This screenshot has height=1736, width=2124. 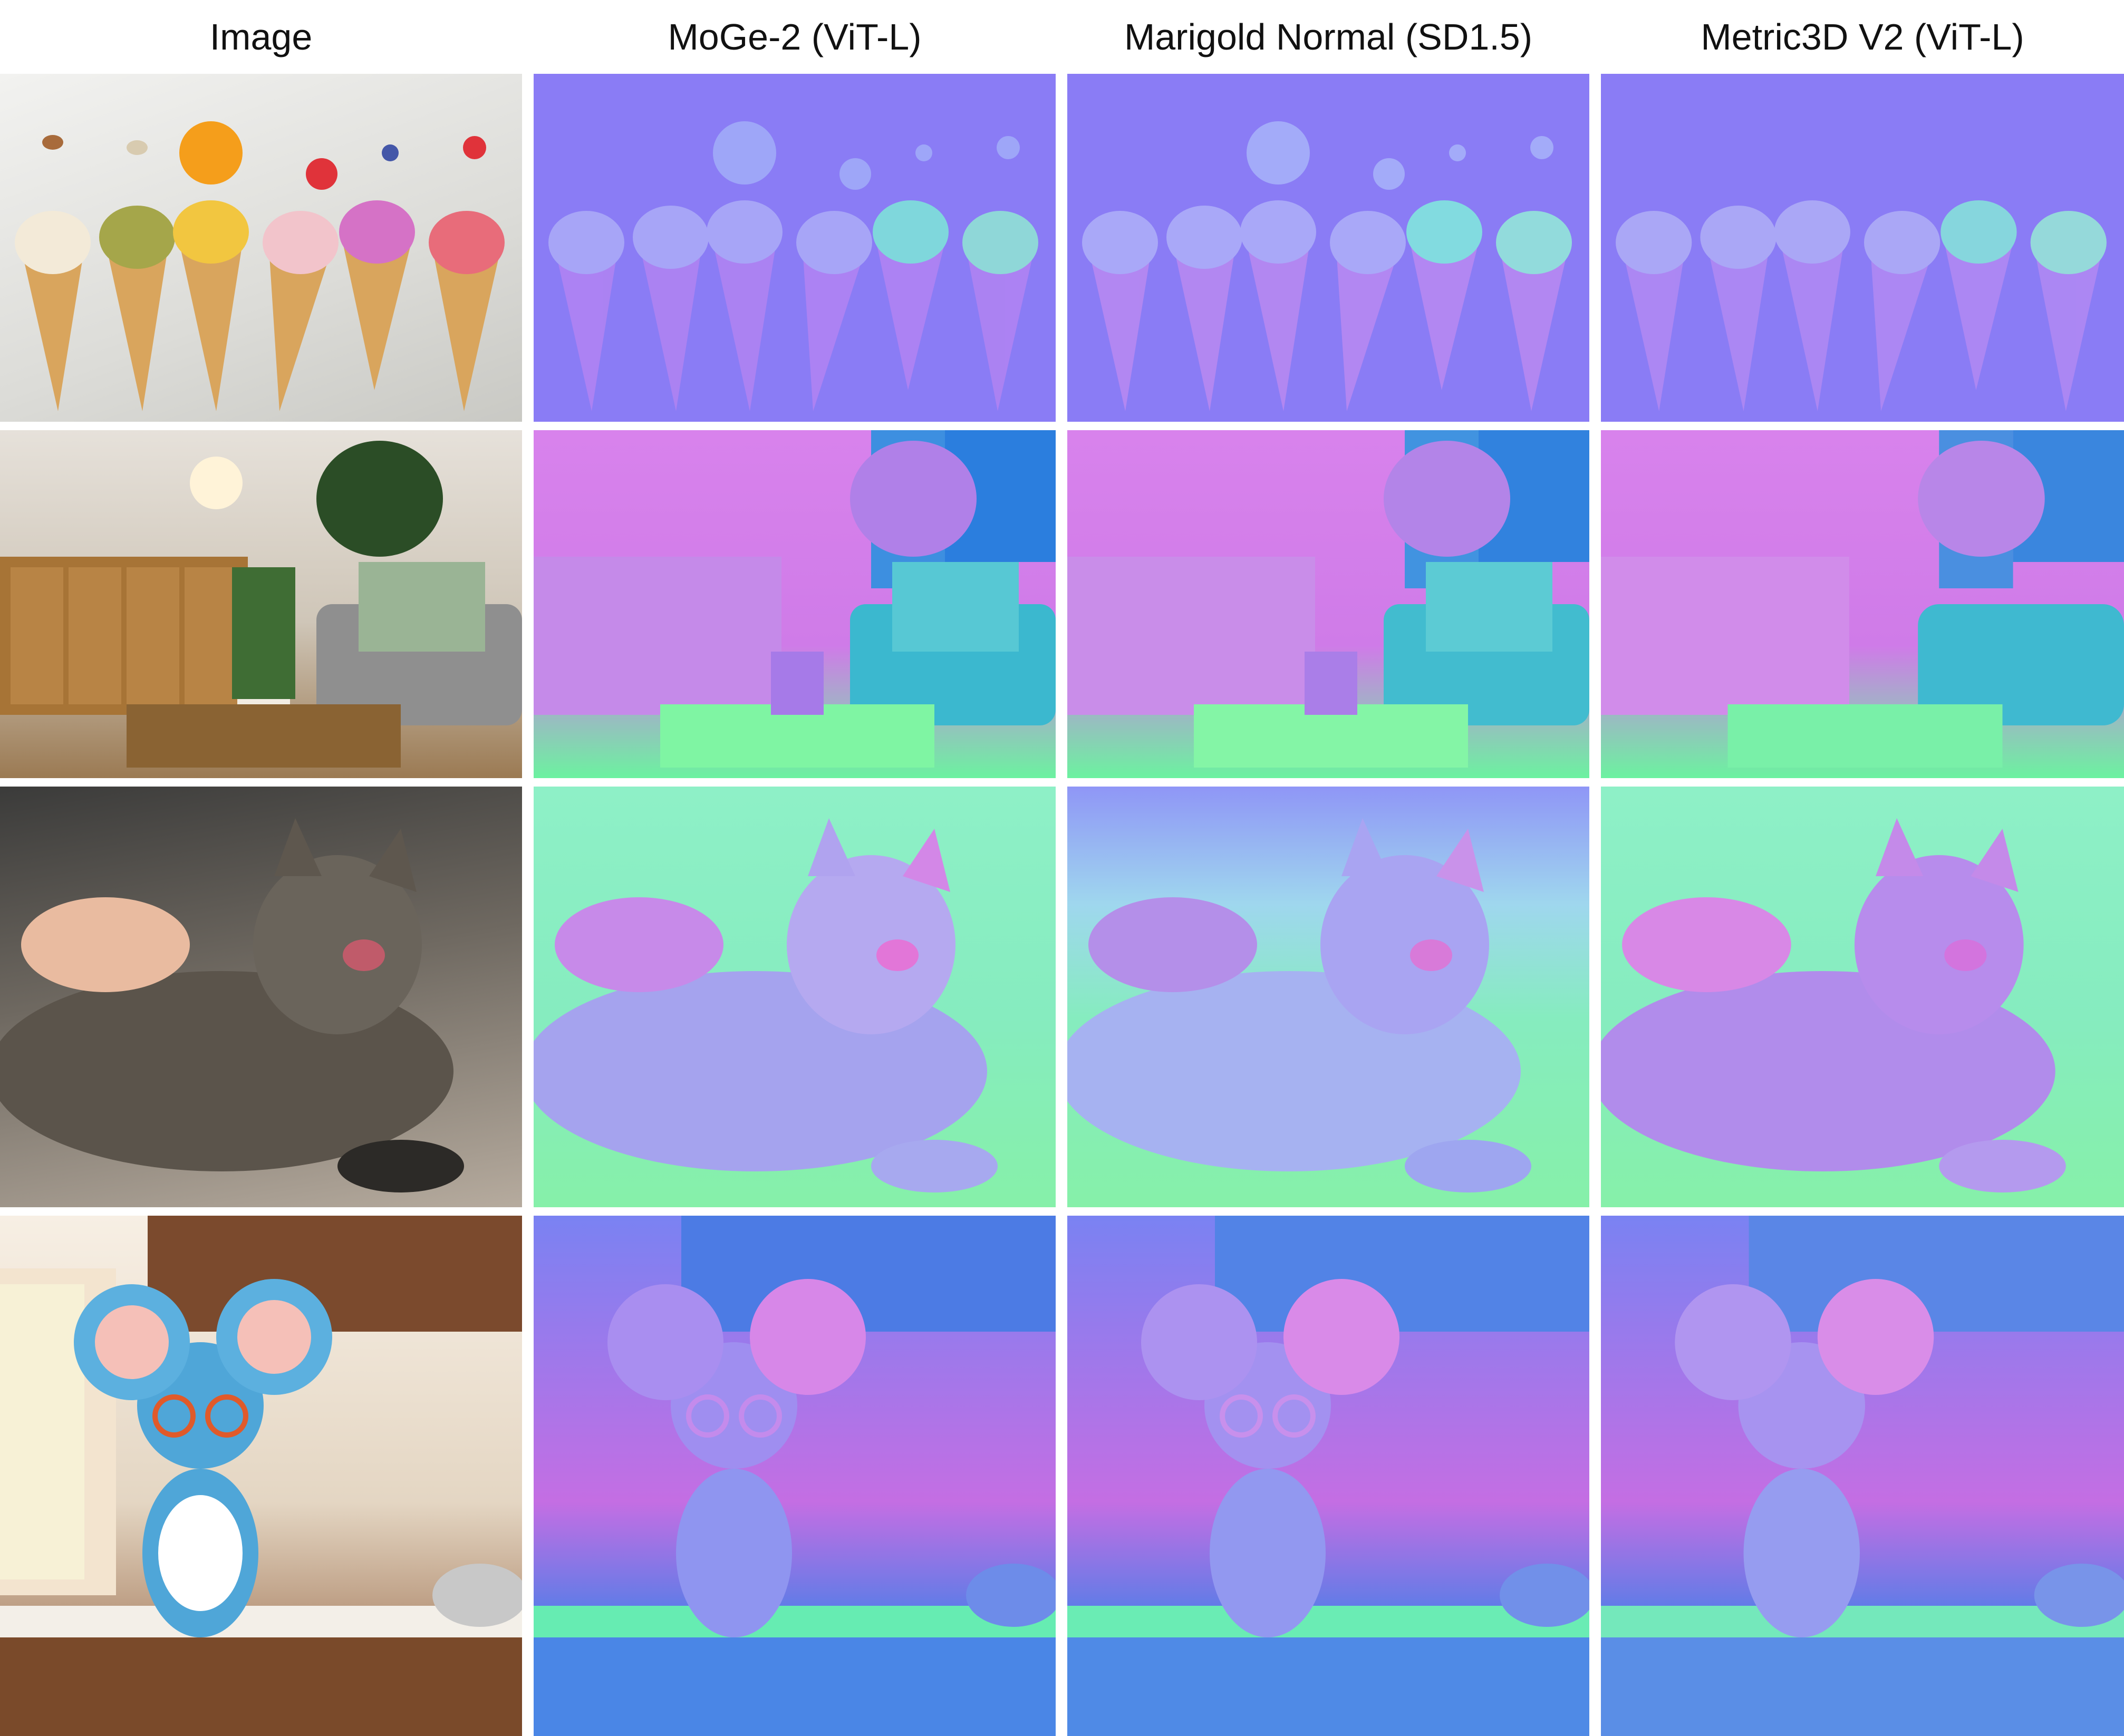 I want to click on normal-map-metric3d-living-room, so click(x=1862, y=604).